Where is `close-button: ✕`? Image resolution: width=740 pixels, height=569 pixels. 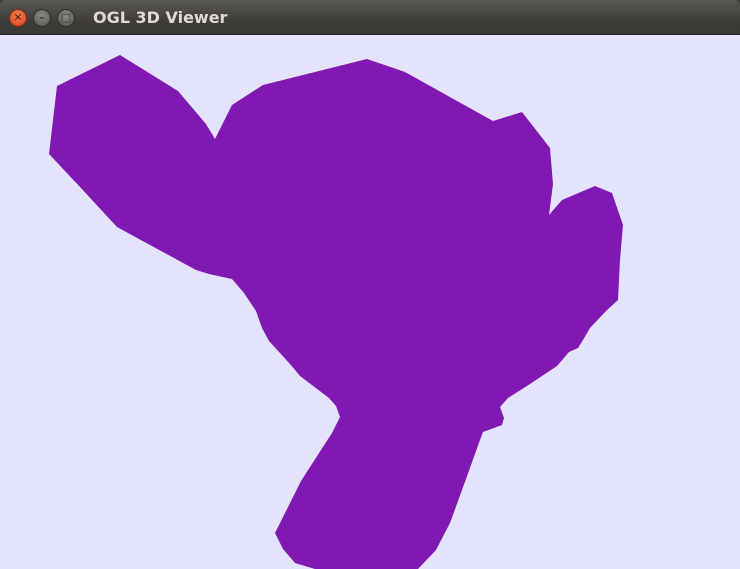 close-button: ✕ is located at coordinates (18, 18).